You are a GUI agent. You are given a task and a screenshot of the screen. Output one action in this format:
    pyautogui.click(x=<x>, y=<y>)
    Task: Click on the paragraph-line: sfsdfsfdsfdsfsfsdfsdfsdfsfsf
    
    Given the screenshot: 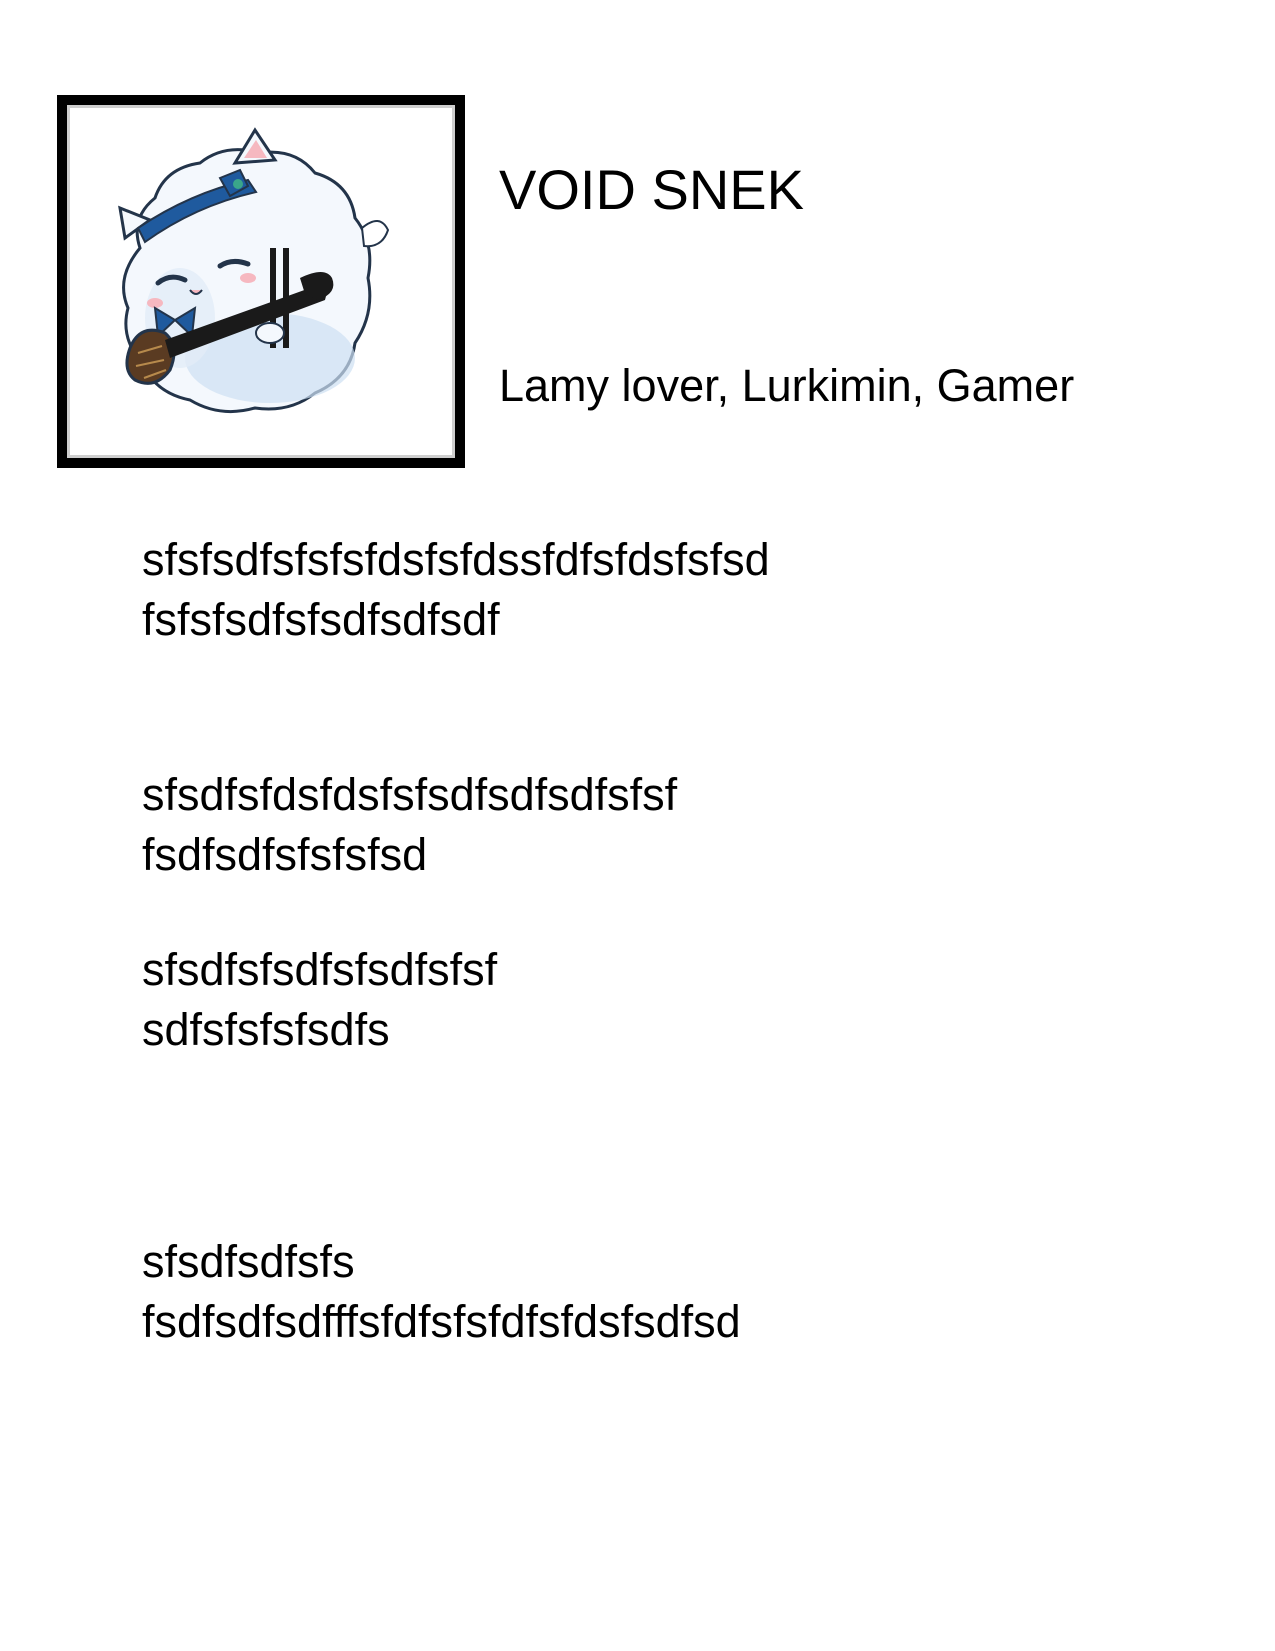 What is the action you would take?
    pyautogui.click(x=410, y=794)
    